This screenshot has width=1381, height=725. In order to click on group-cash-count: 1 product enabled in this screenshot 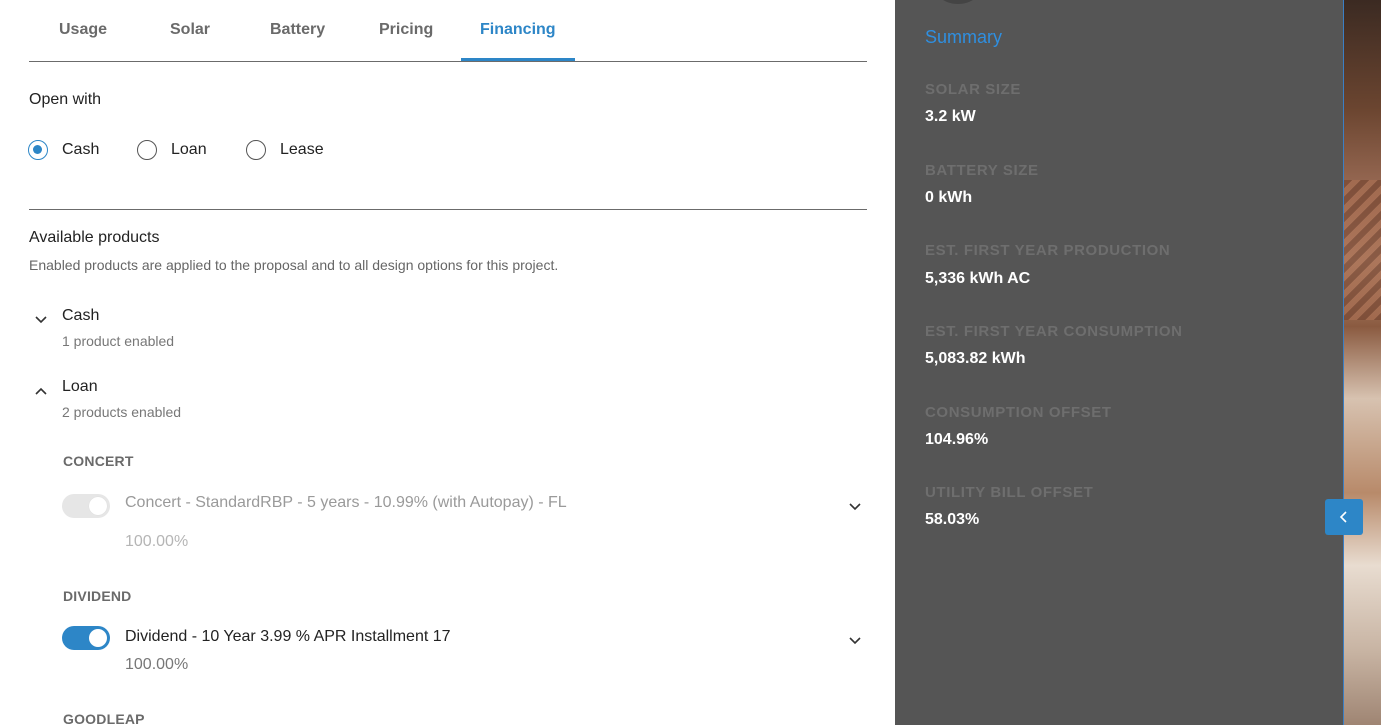, I will do `click(118, 341)`.